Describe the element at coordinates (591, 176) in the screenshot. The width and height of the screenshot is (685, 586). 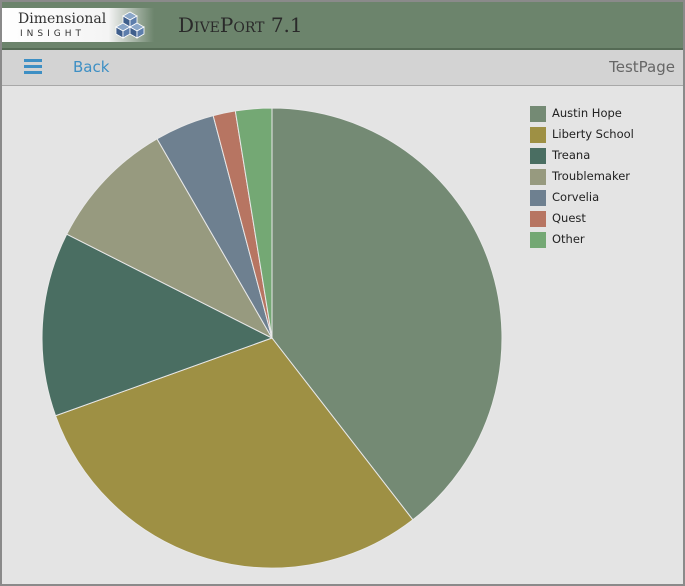
I see `legend-label: Troublemaker` at that location.